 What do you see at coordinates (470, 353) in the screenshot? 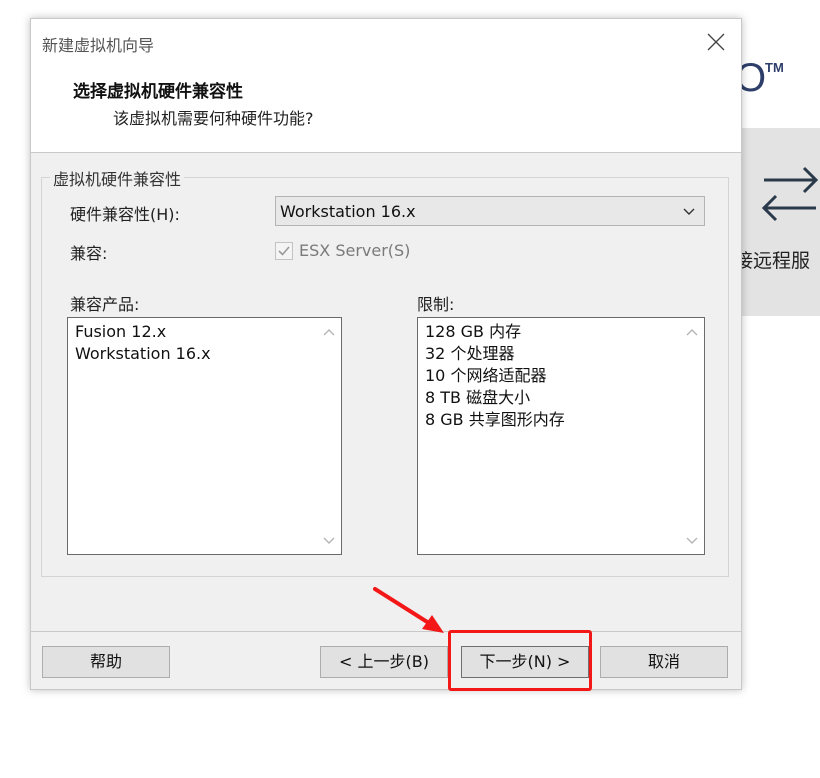
I see `list-item: 32 个处理器` at bounding box center [470, 353].